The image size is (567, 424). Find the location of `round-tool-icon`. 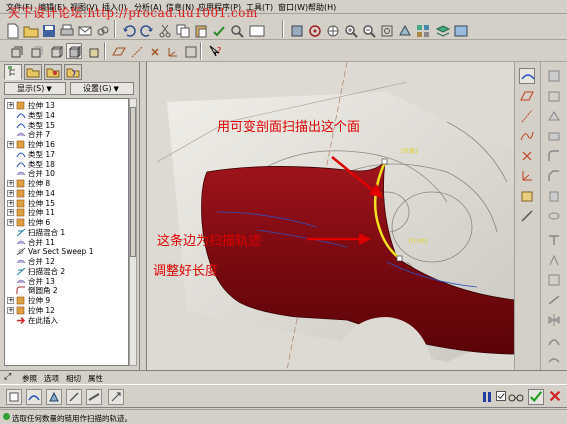

round-tool-icon is located at coordinates (554, 156).